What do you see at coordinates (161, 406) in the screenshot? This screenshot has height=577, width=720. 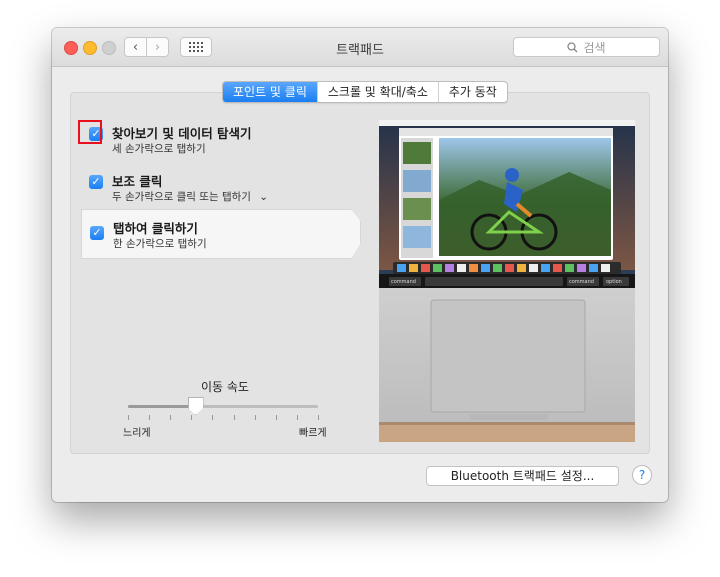 I see `slider-fill` at bounding box center [161, 406].